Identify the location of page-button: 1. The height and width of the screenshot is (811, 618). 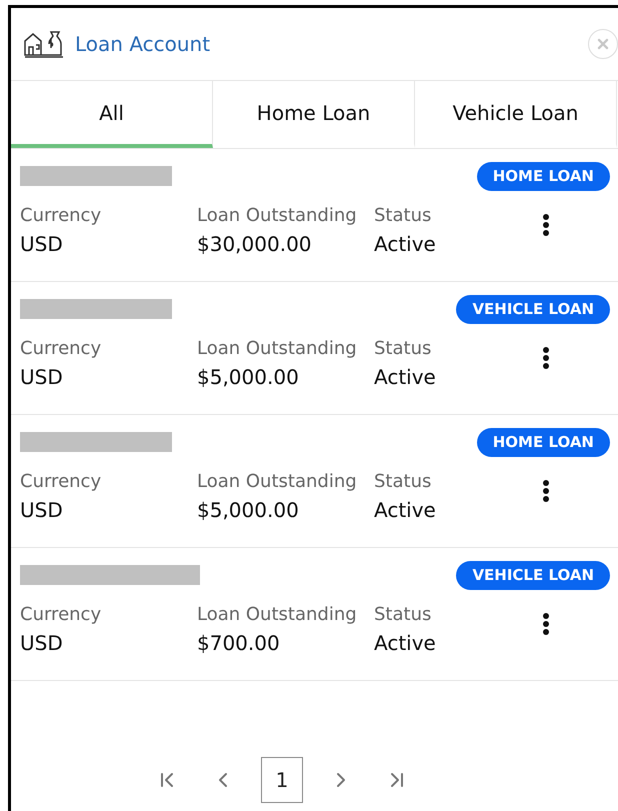
(282, 780).